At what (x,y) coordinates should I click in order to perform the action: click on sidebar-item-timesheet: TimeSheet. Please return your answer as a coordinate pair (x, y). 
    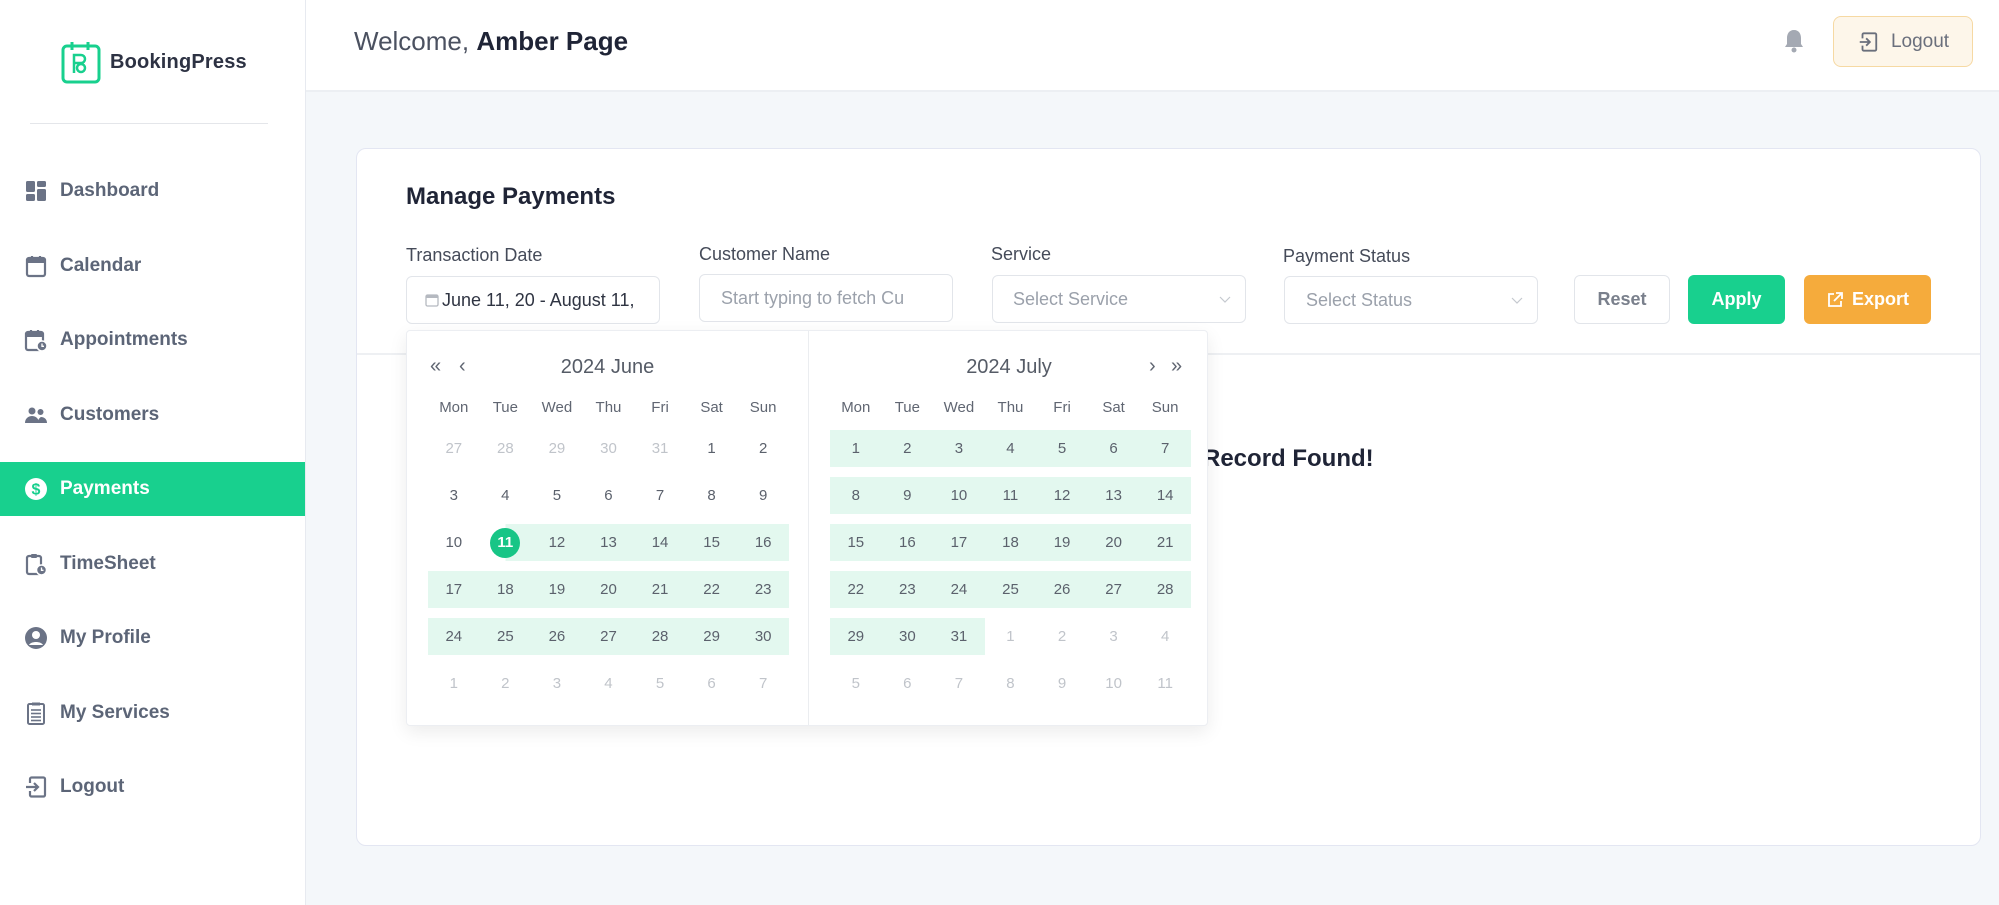
    Looking at the image, I should click on (152, 564).